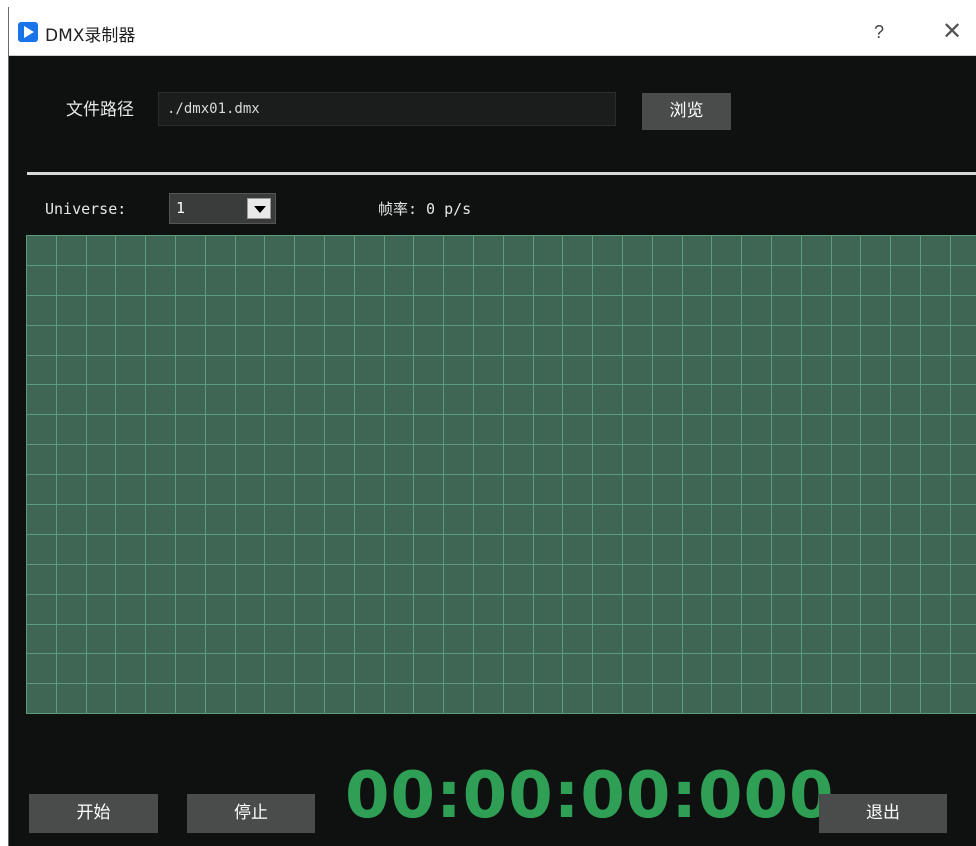  I want to click on exit-button: 退出, so click(883, 813).